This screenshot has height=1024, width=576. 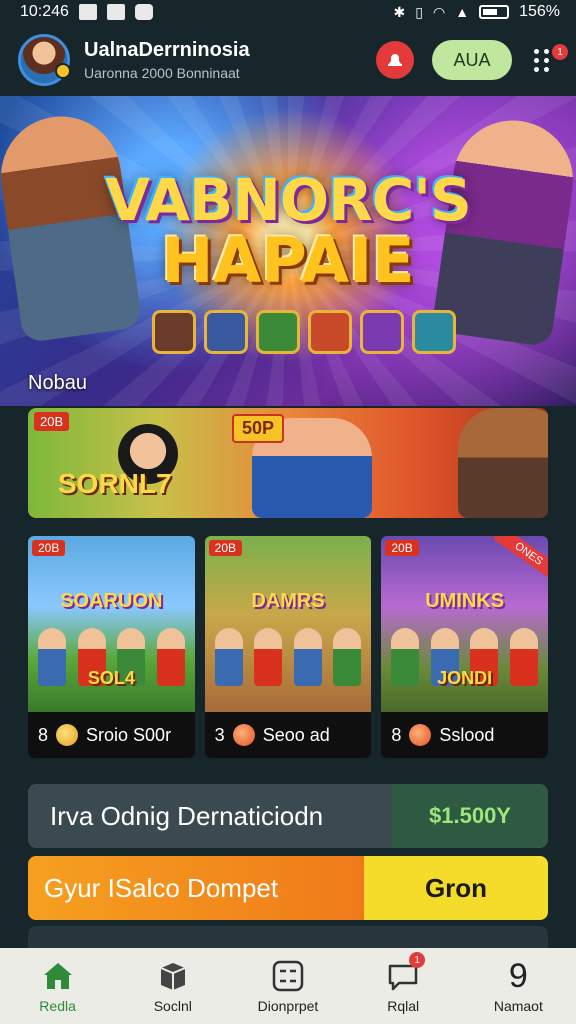 What do you see at coordinates (115, 12) in the screenshot?
I see `mail-notification-icon` at bounding box center [115, 12].